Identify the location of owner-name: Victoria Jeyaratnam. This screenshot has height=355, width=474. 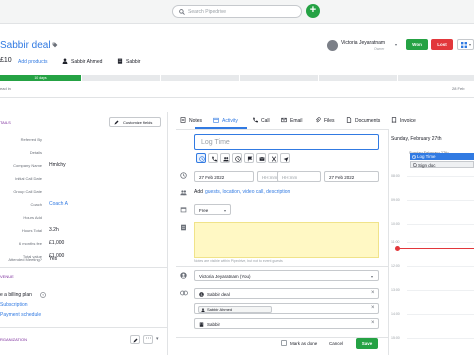
(363, 43).